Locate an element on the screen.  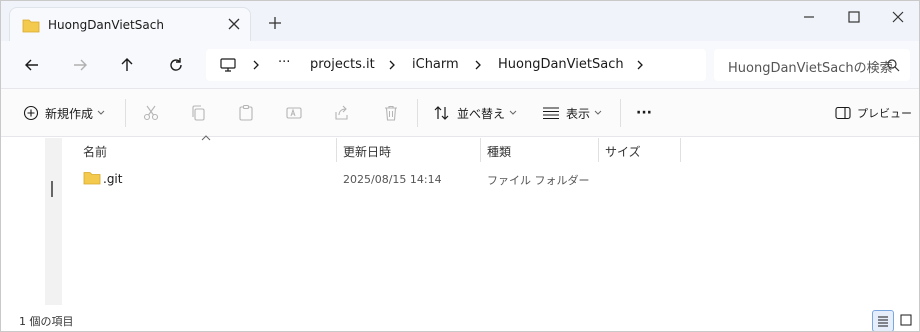
command-bar: 新規作成 並べ替え 表示 ··· プレビュー is located at coordinates (460, 113).